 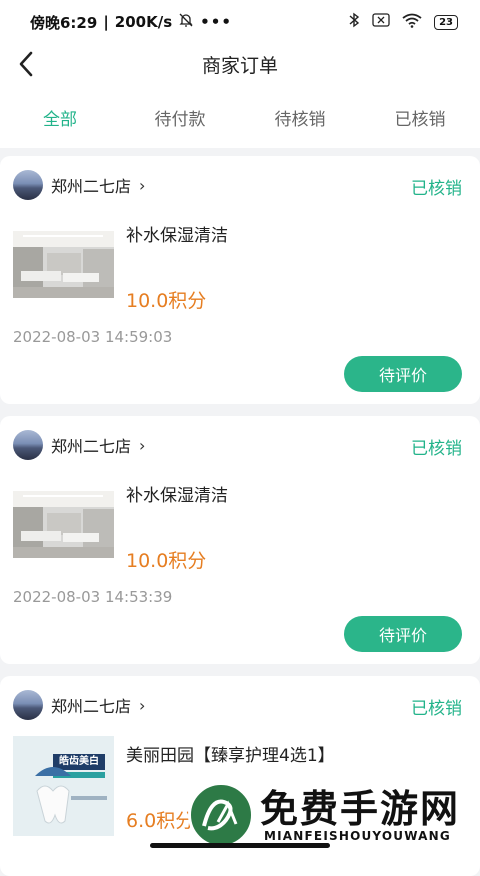 What do you see at coordinates (143, 22) in the screenshot?
I see `network-speed: 200K/s` at bounding box center [143, 22].